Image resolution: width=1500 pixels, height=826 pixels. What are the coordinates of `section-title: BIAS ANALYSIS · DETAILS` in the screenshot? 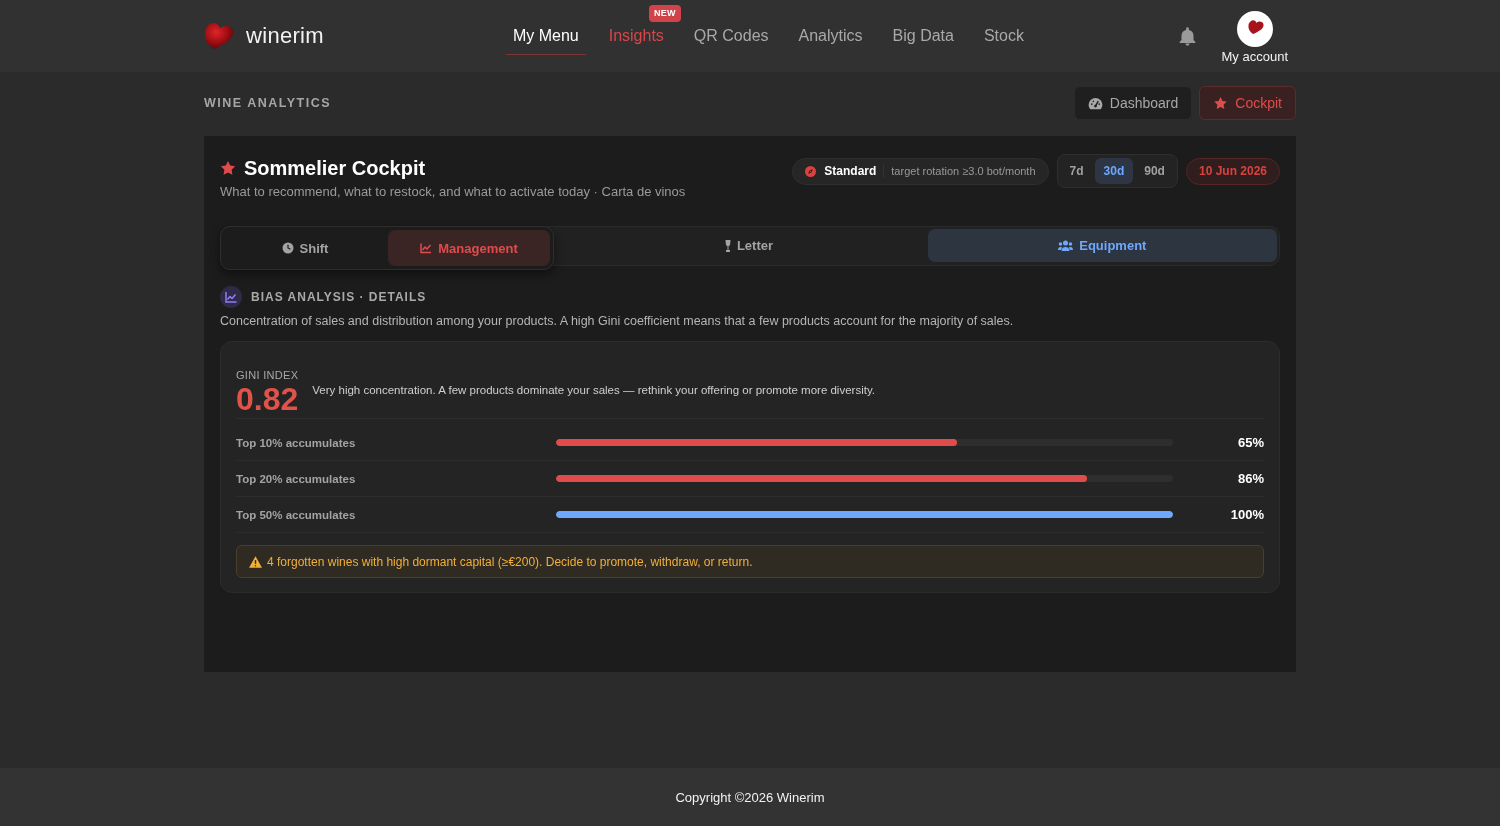 It's located at (339, 297).